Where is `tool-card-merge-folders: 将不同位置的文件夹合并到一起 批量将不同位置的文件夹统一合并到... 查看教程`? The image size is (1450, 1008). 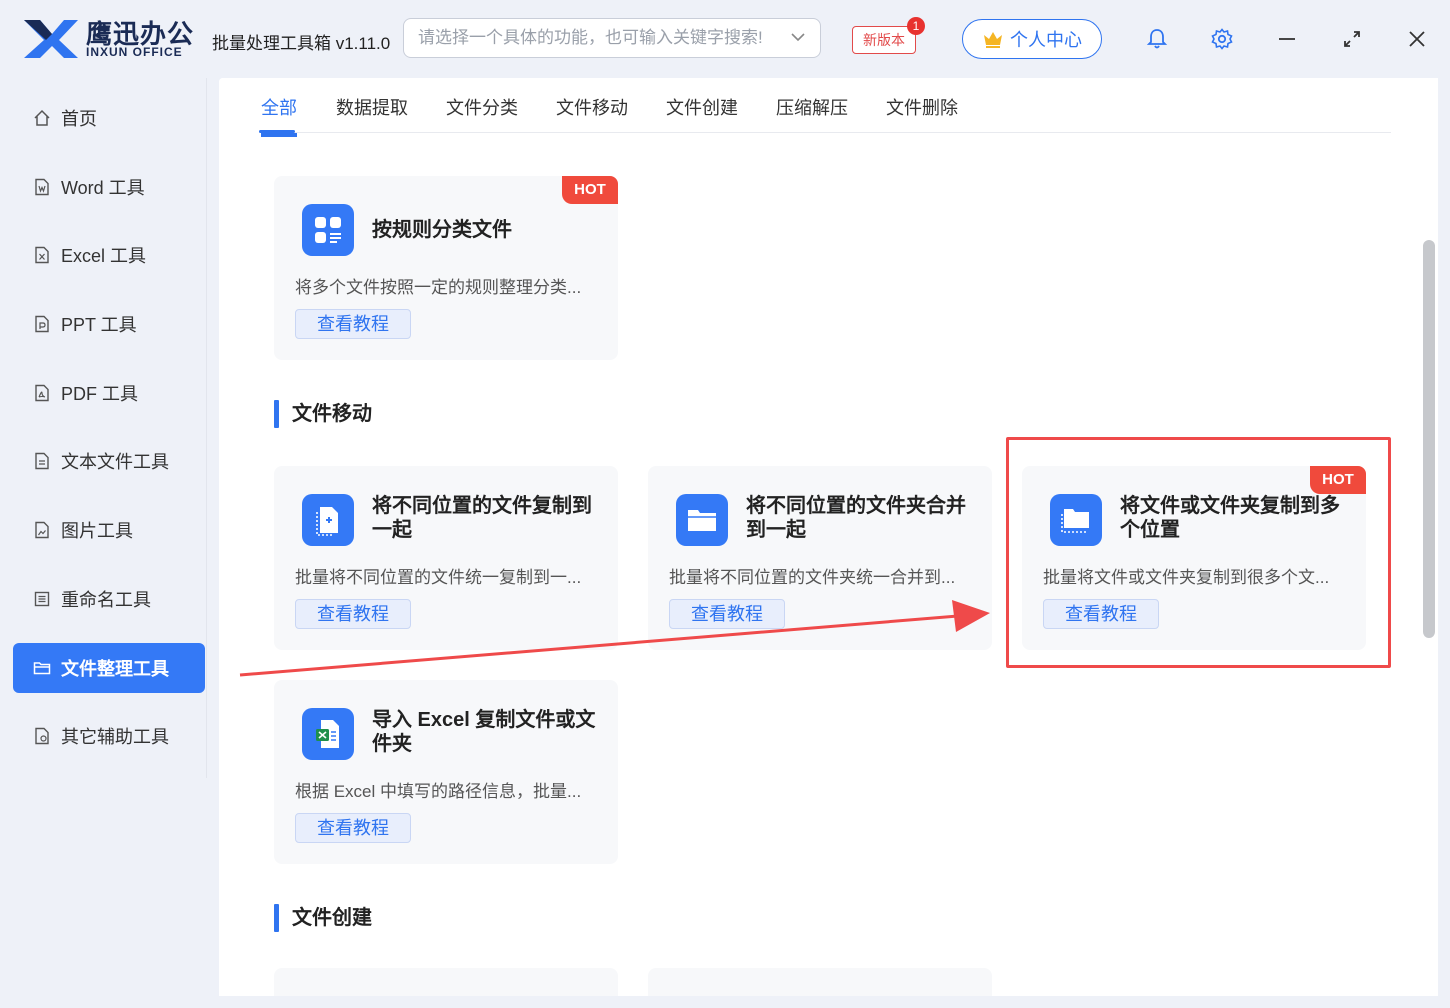 tool-card-merge-folders: 将不同位置的文件夹合并到一起 批量将不同位置的文件夹统一合并到... 查看教程 is located at coordinates (820, 558).